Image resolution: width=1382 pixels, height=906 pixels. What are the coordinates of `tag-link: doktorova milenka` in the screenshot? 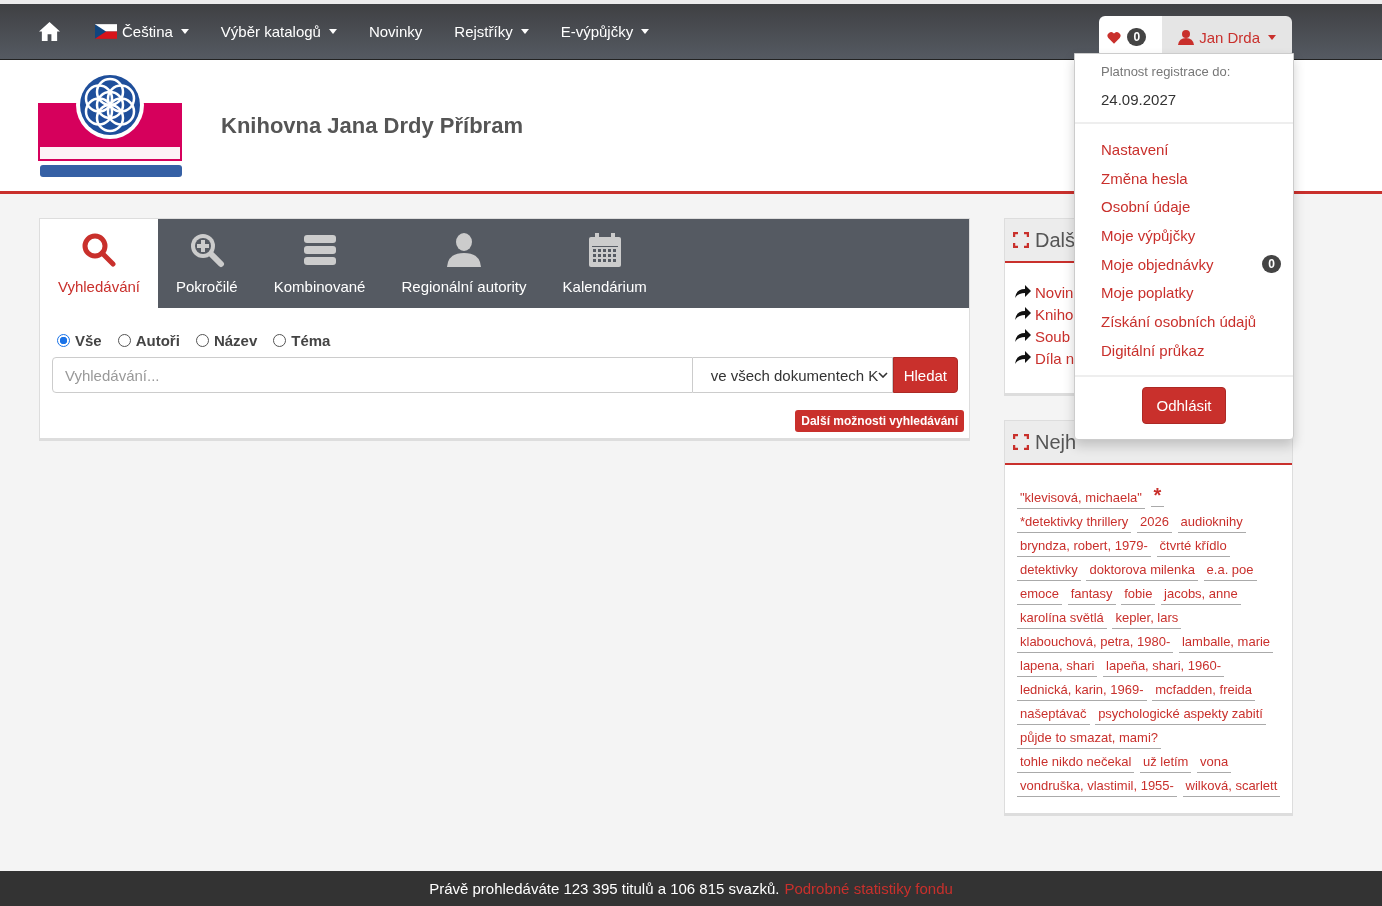 It's located at (1142, 571).